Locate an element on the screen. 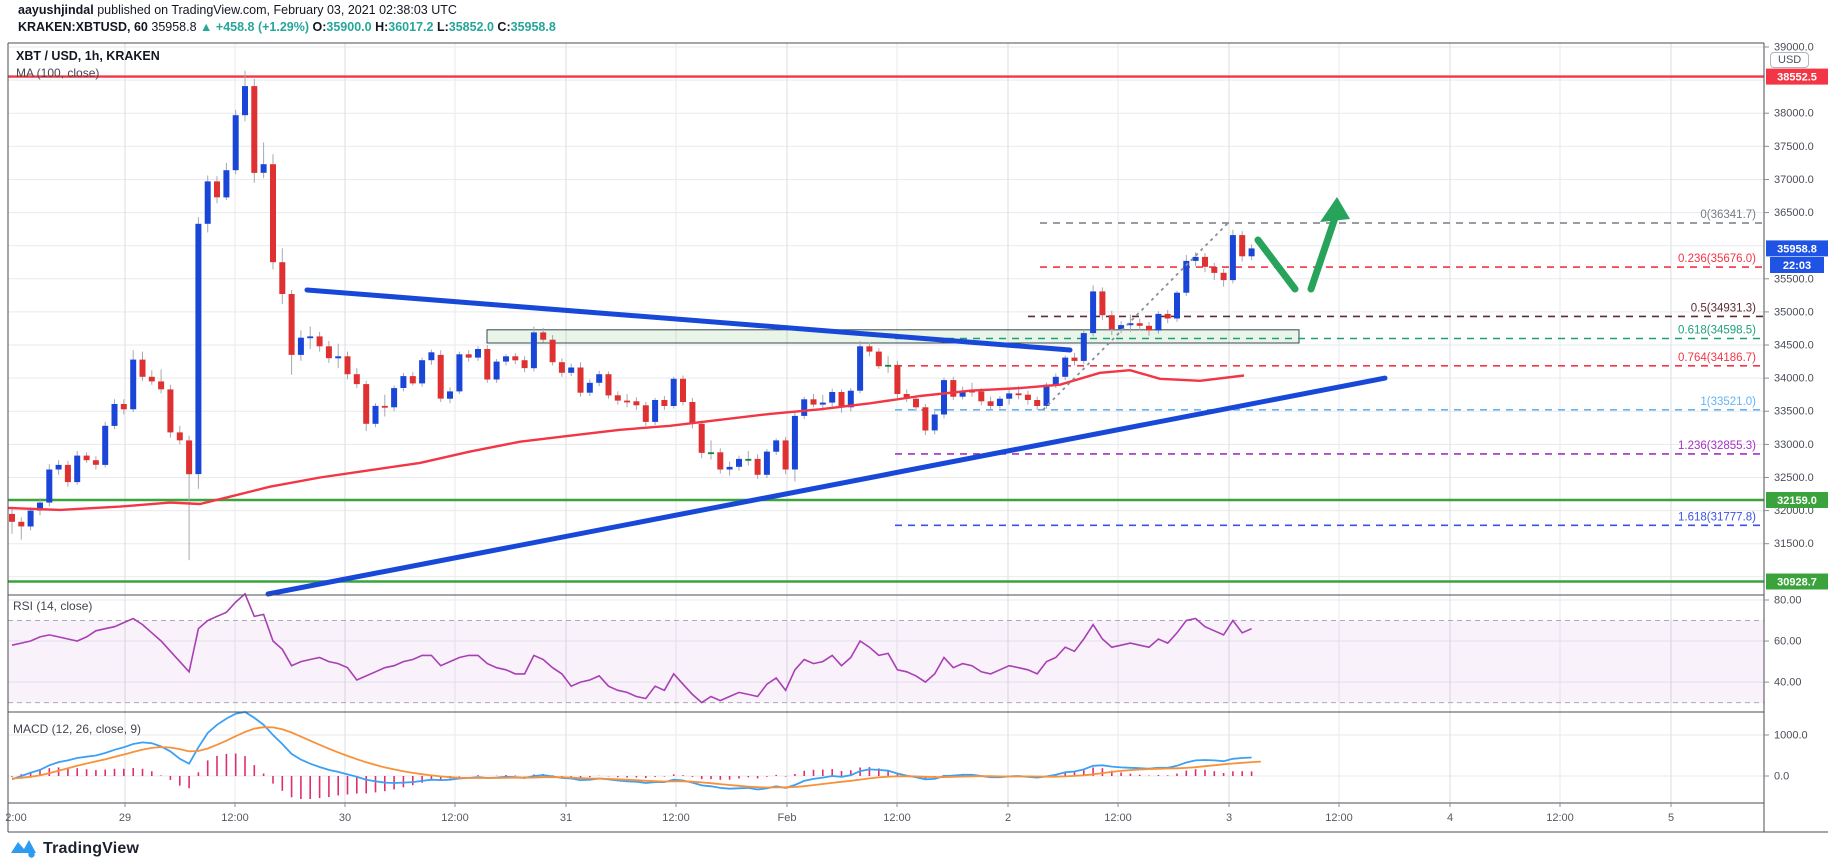 The image size is (1828, 868). low-value: 35852.0 is located at coordinates (471, 27).